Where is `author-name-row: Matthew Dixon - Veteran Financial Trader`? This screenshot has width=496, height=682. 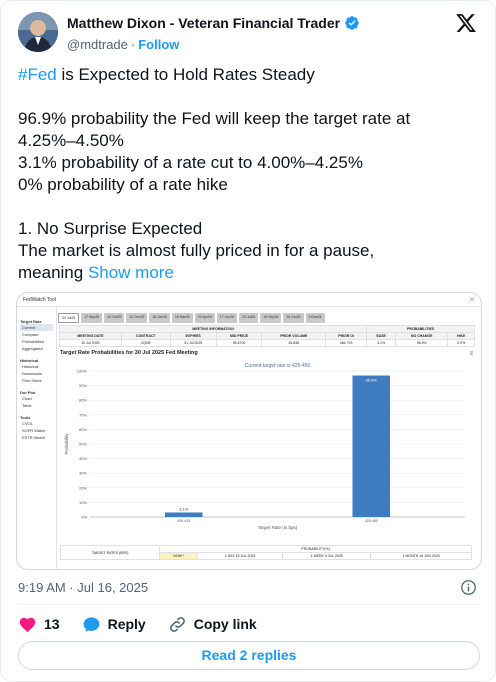 author-name-row: Matthew Dixon - Veteran Financial Trader is located at coordinates (213, 23).